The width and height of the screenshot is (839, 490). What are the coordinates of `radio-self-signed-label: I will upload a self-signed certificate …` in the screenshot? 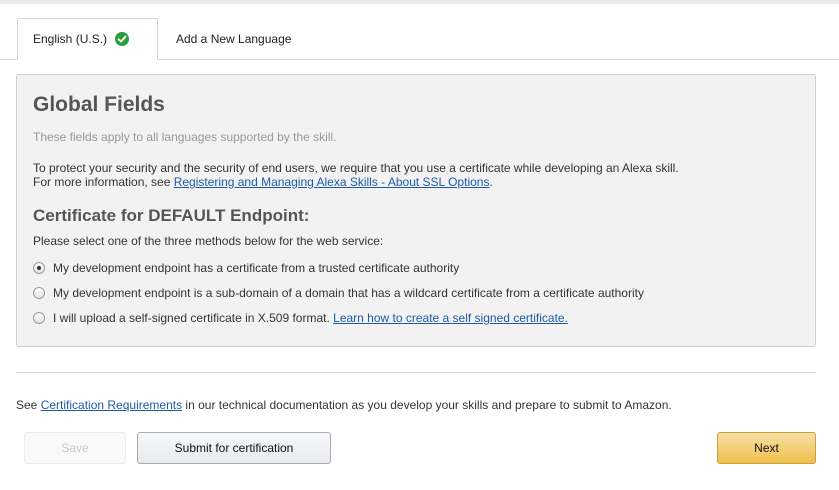 It's located at (193, 318).